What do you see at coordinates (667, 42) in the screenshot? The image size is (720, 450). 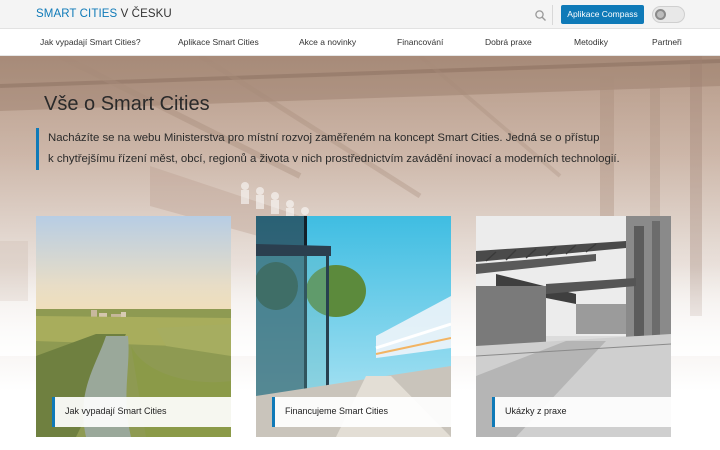 I see `nav-item-partners: Partneři` at bounding box center [667, 42].